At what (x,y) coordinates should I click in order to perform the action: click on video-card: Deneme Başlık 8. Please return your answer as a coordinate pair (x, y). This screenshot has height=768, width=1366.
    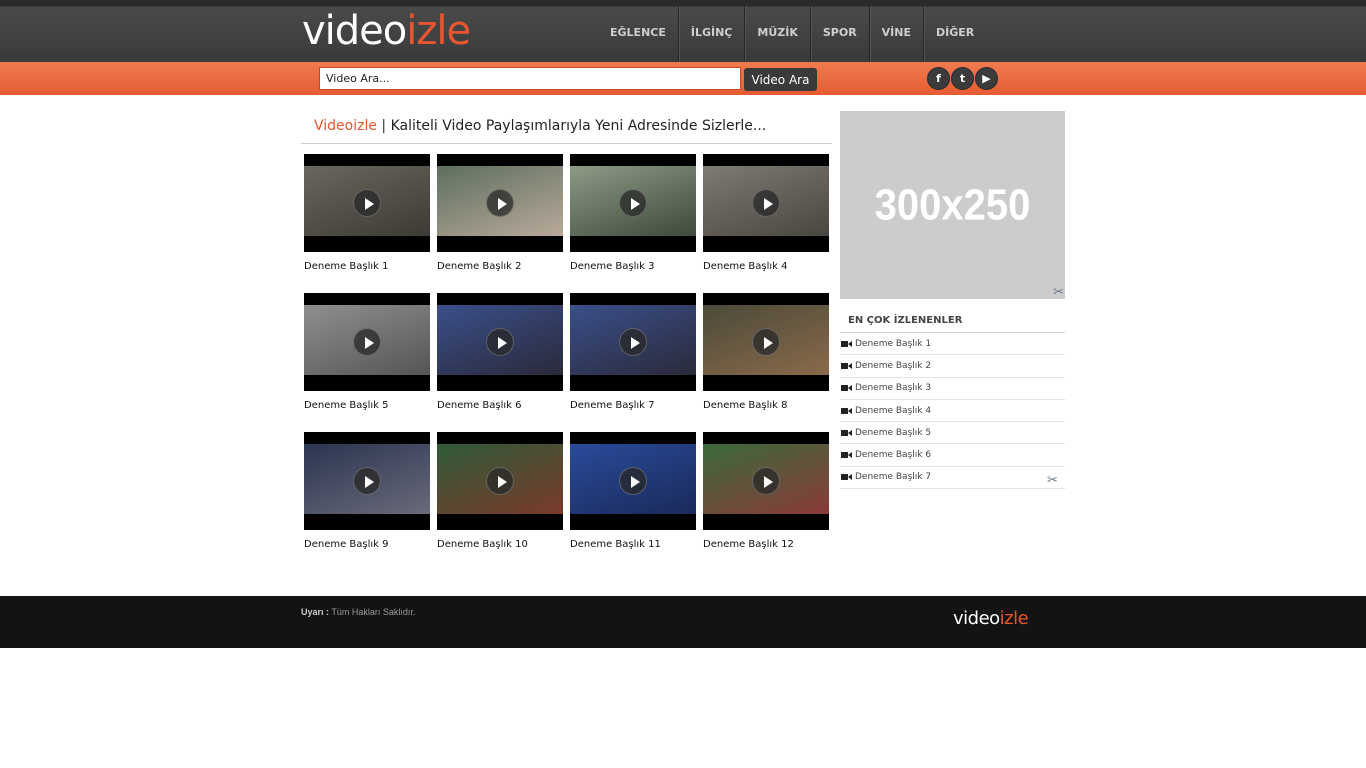
    Looking at the image, I should click on (766, 352).